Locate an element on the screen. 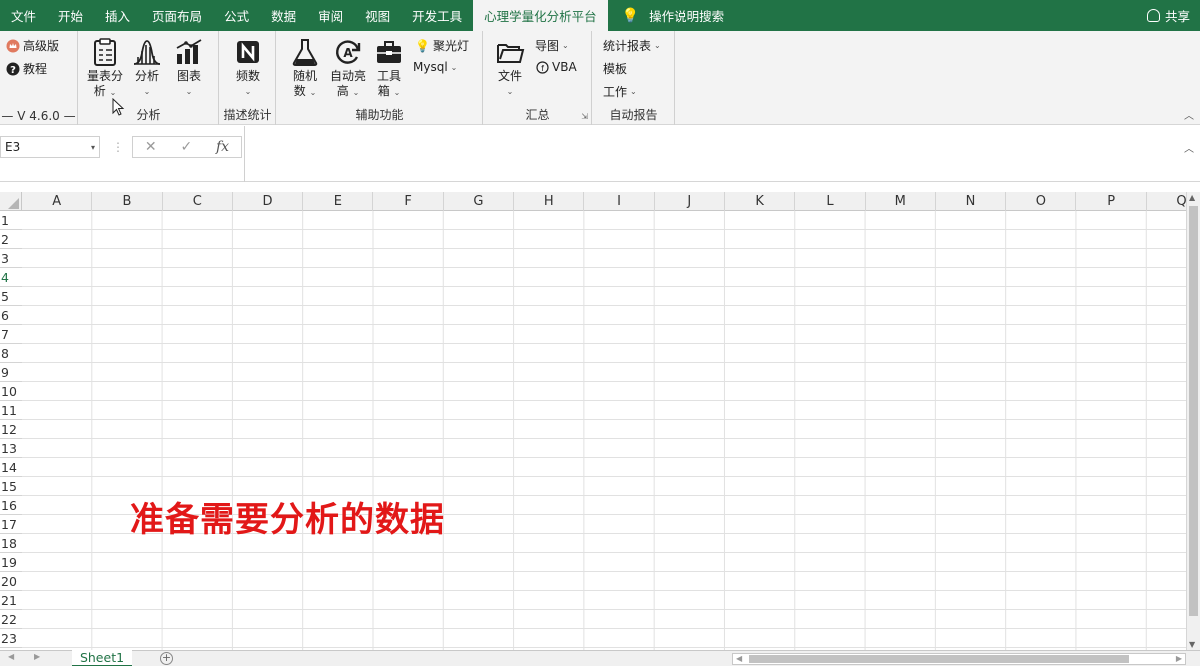 This screenshot has width=1200, height=666. toolbox-label: 工具 is located at coordinates (388, 76).